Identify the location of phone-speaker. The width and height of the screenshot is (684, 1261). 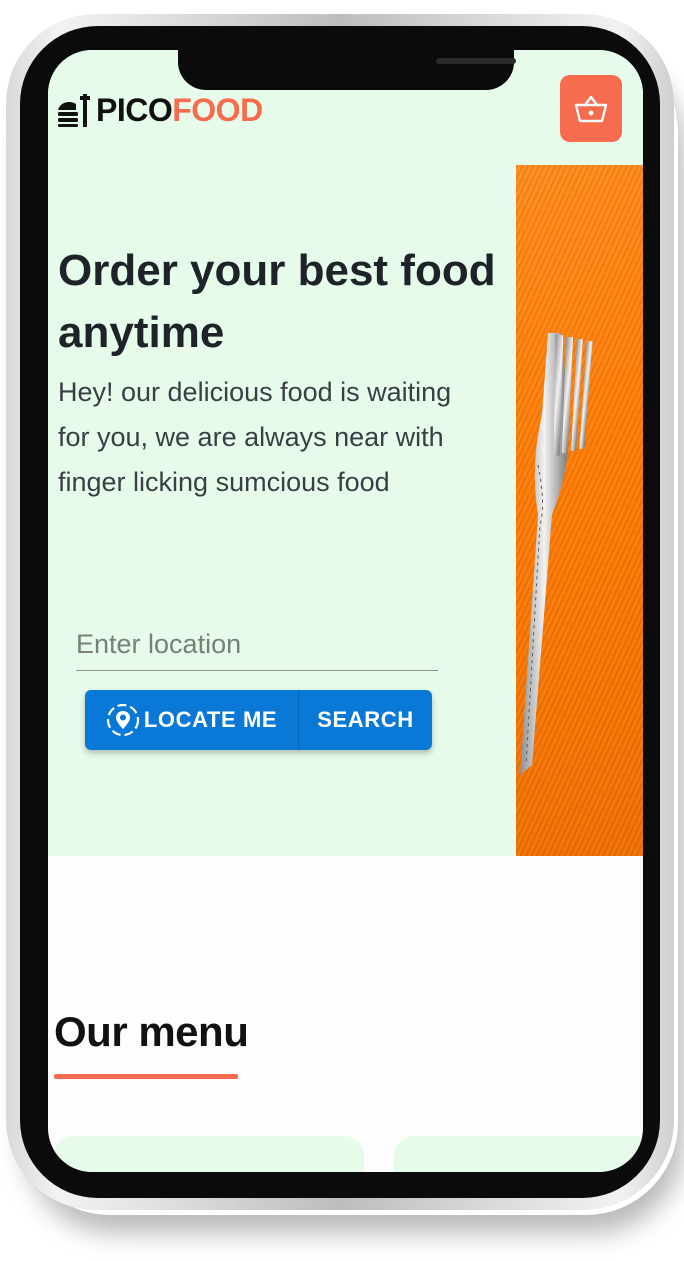
(476, 61).